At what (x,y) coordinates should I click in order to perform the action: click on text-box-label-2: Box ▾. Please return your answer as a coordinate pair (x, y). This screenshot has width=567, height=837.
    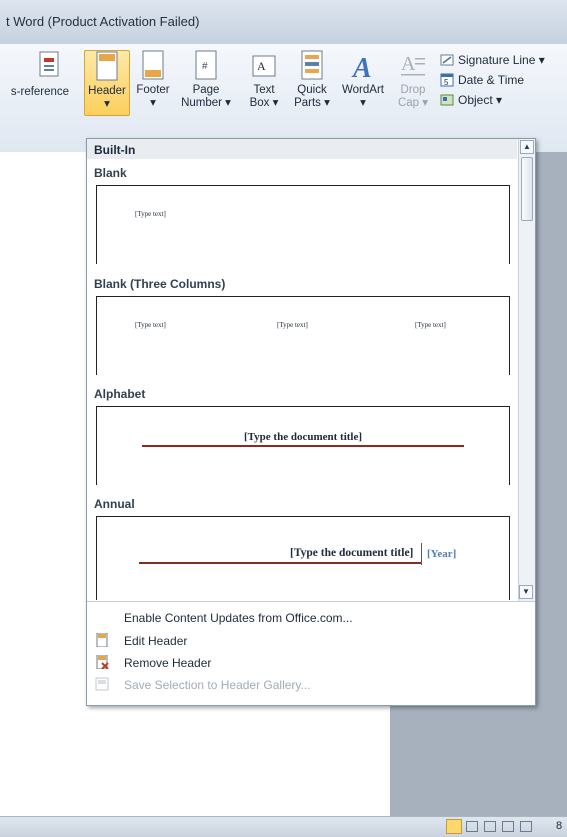
    Looking at the image, I should click on (264, 103).